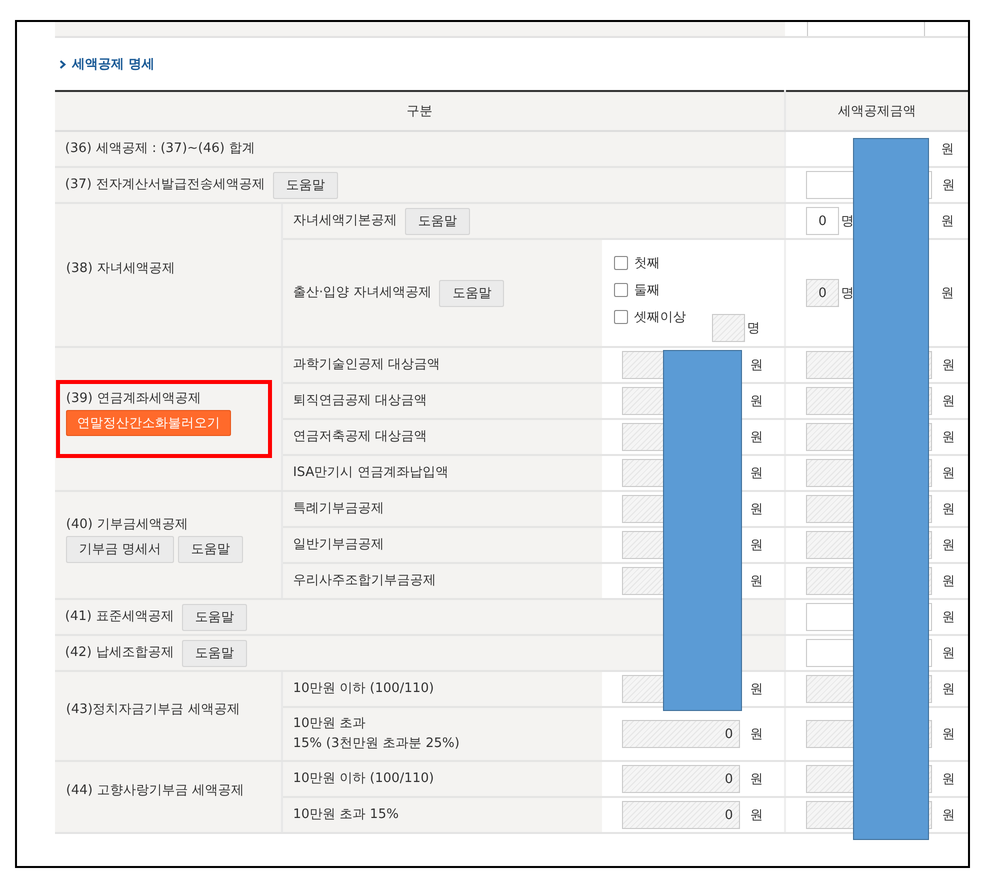  I want to click on row-label: 10만원 초과 15%, so click(346, 815).